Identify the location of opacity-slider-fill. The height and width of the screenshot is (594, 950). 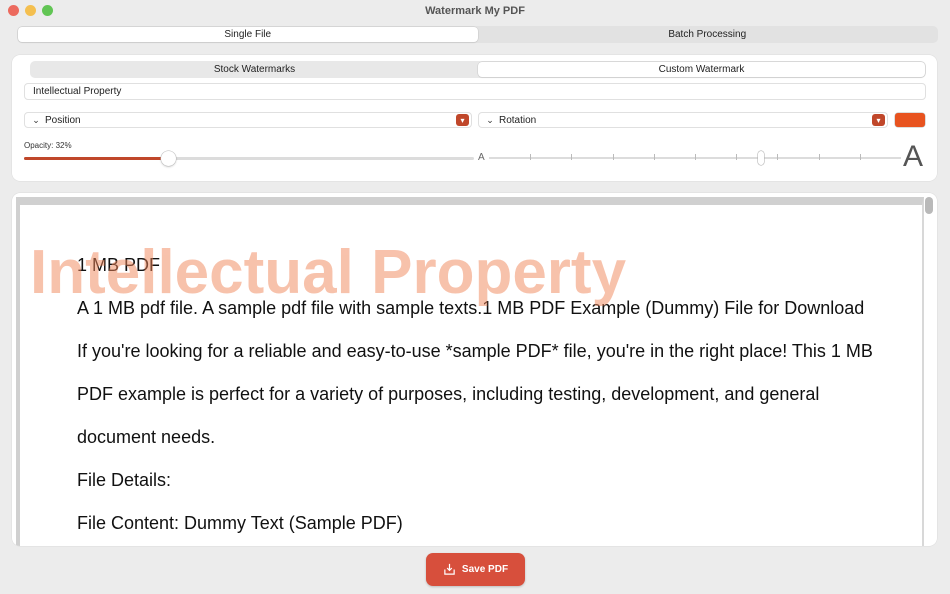
(96, 158).